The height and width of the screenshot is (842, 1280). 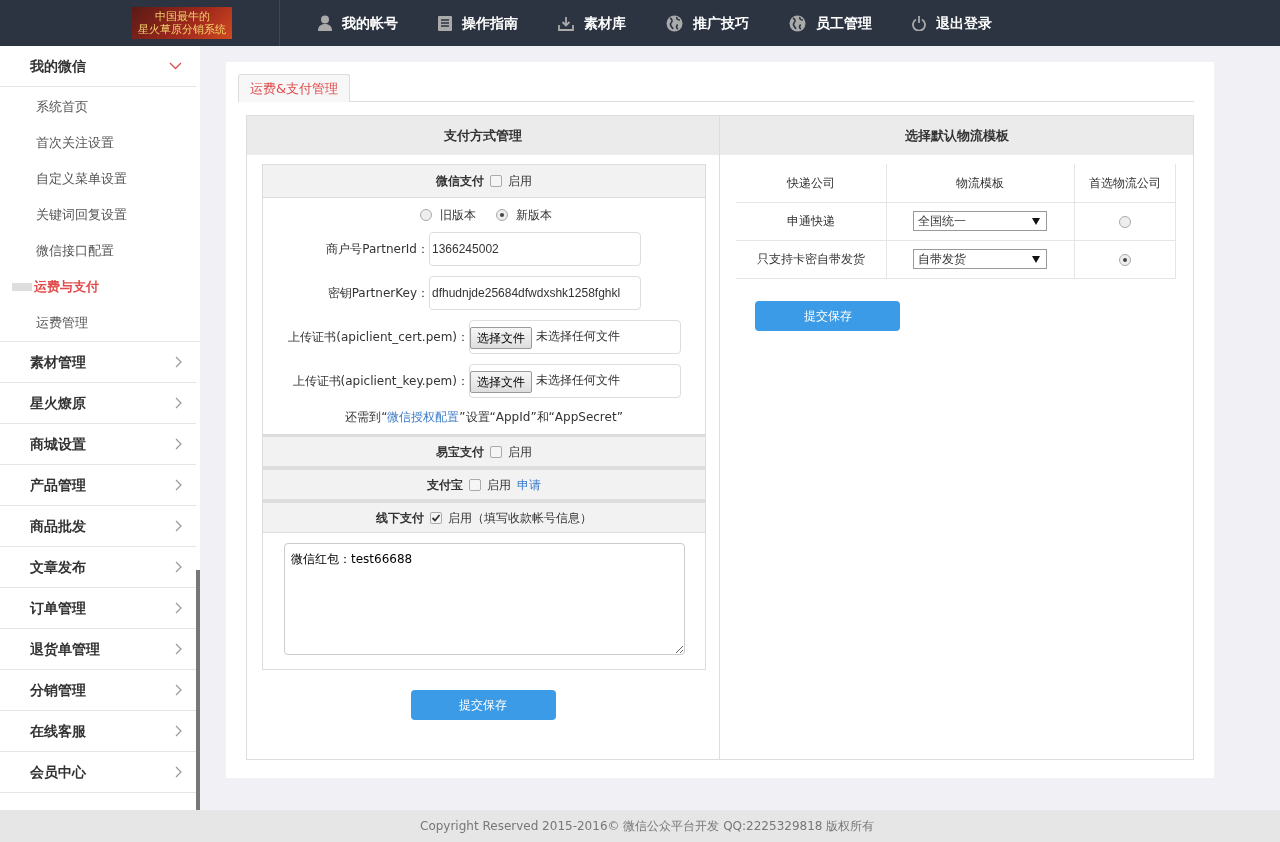 I want to click on checkbox-label: 启用（填写收款帐号信息）, so click(x=520, y=518).